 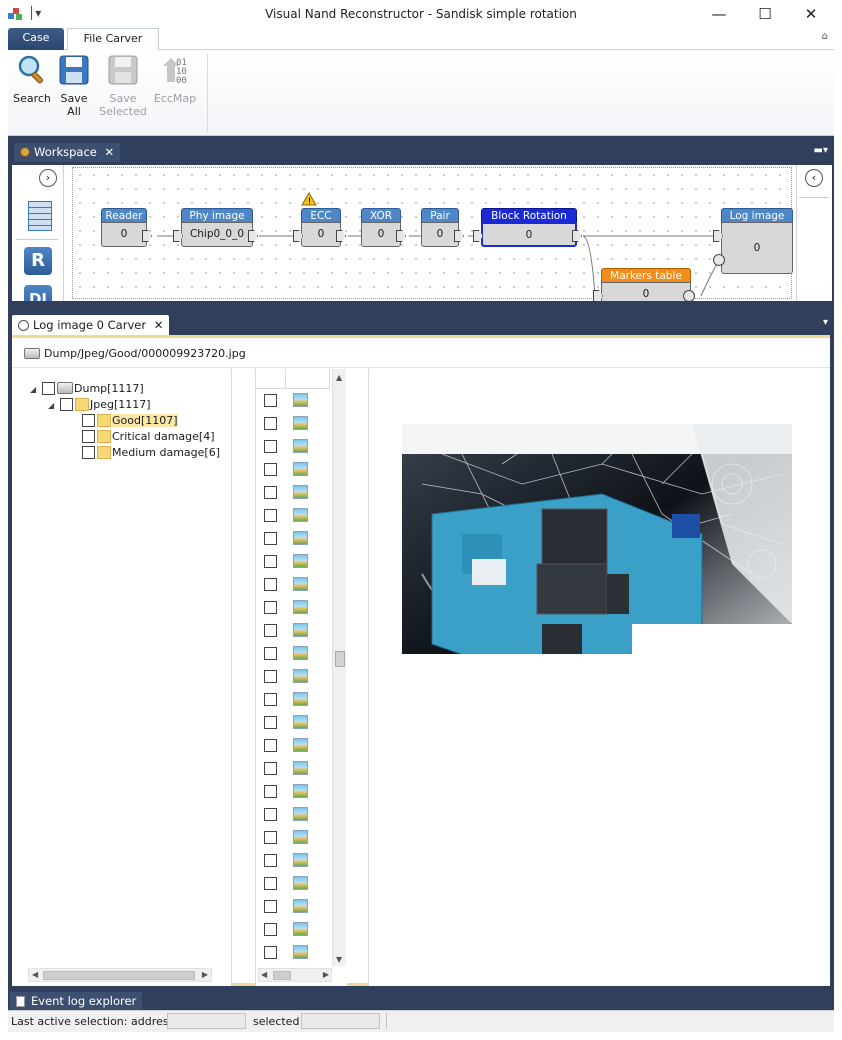 What do you see at coordinates (99, 405) in the screenshot?
I see `tree-item-jpeg: ◢ Jpeg[1117]` at bounding box center [99, 405].